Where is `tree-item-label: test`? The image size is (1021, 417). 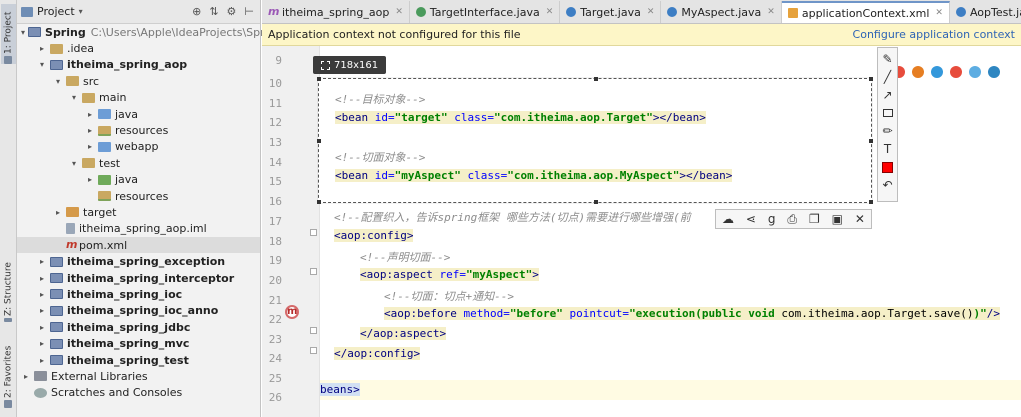 tree-item-label: test is located at coordinates (110, 163).